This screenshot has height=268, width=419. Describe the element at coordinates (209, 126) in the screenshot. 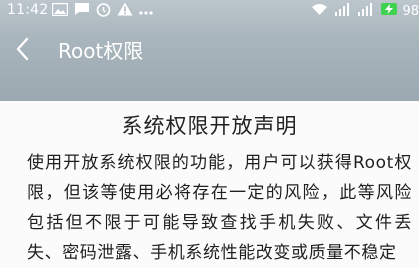

I see `statement-heading: 系统权限开放声明` at that location.